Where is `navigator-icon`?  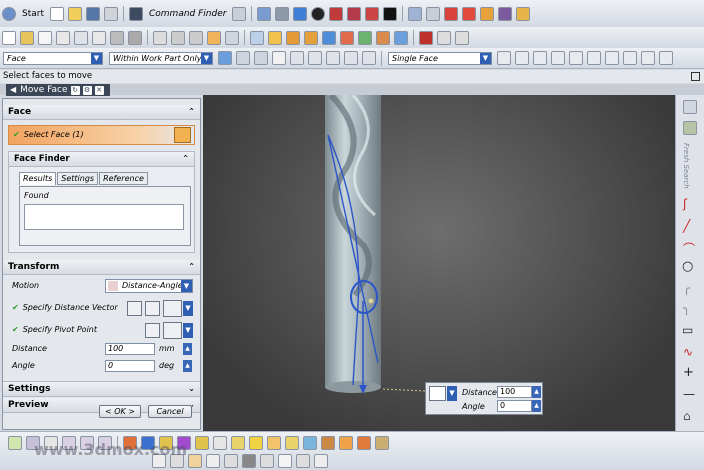 navigator-icon is located at coordinates (690, 107).